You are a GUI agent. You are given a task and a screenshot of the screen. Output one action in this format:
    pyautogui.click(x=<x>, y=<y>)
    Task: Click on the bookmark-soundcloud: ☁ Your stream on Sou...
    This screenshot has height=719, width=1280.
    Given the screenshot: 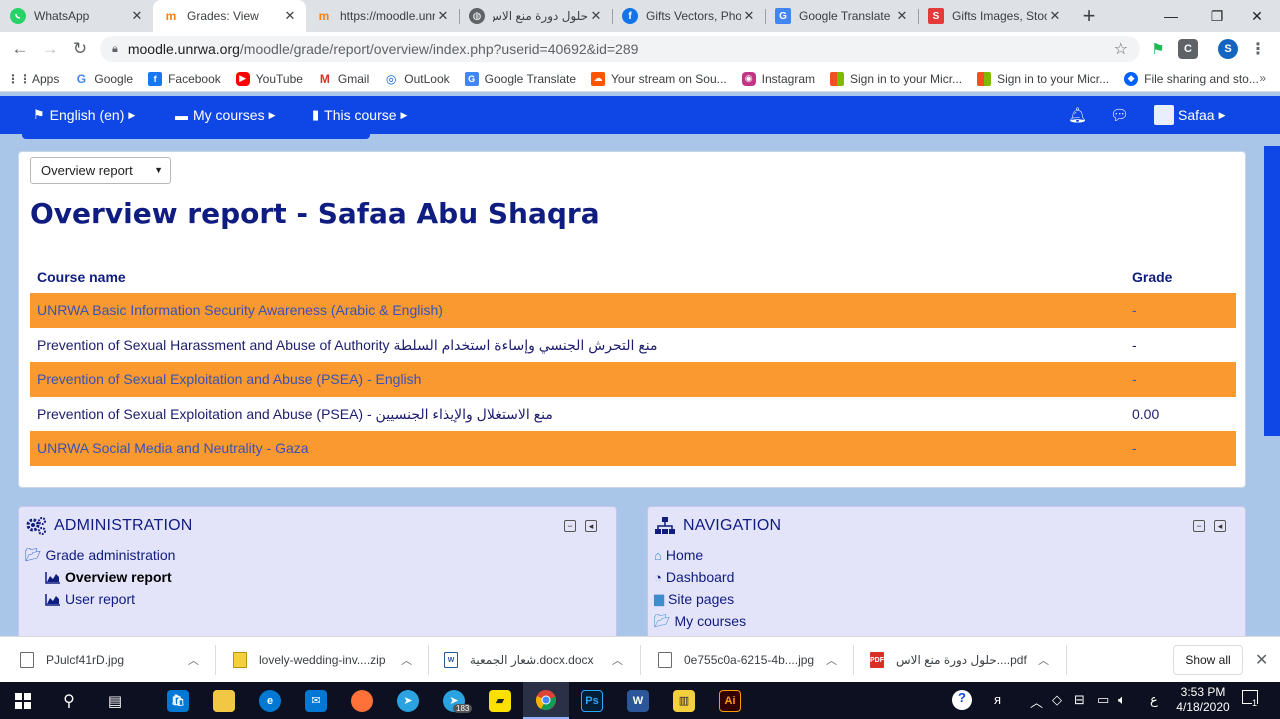 What is the action you would take?
    pyautogui.click(x=659, y=78)
    